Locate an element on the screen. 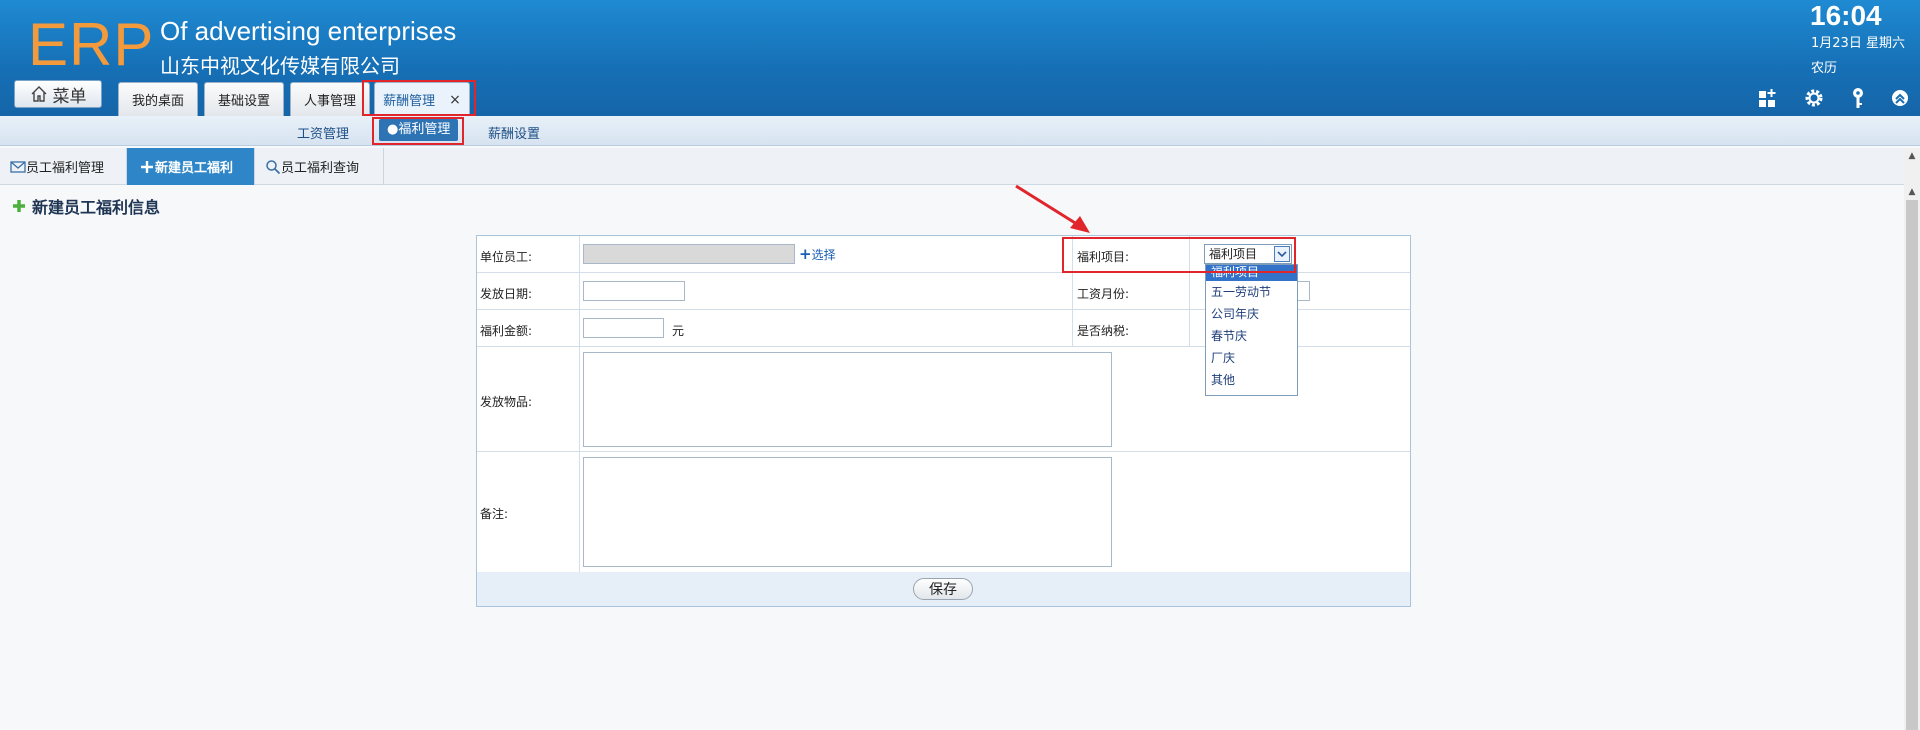 This screenshot has height=730, width=1920. tab-label: 基础设置 is located at coordinates (243, 101).